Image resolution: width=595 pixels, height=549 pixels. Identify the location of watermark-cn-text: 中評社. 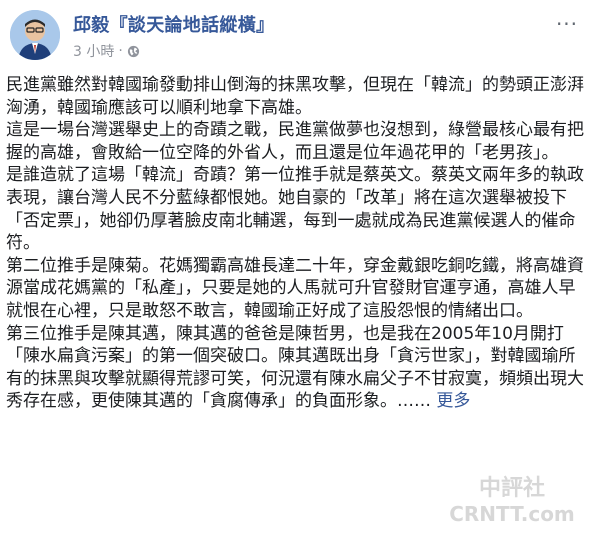
(512, 488).